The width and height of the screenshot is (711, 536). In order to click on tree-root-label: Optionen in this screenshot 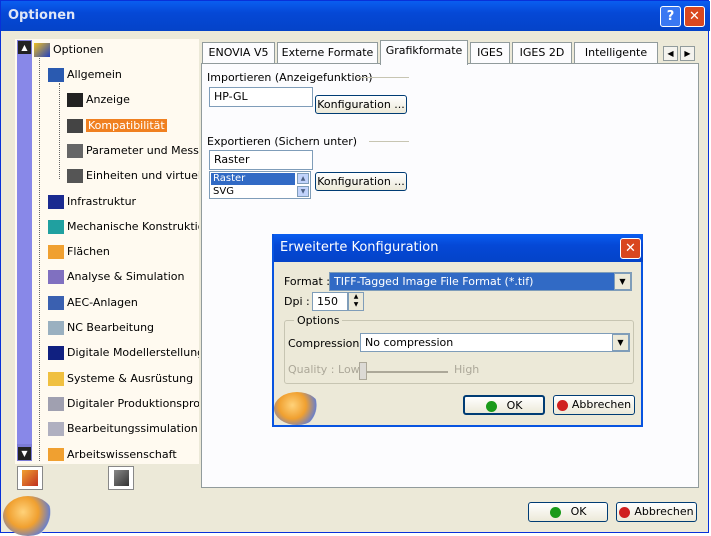, I will do `click(78, 49)`.